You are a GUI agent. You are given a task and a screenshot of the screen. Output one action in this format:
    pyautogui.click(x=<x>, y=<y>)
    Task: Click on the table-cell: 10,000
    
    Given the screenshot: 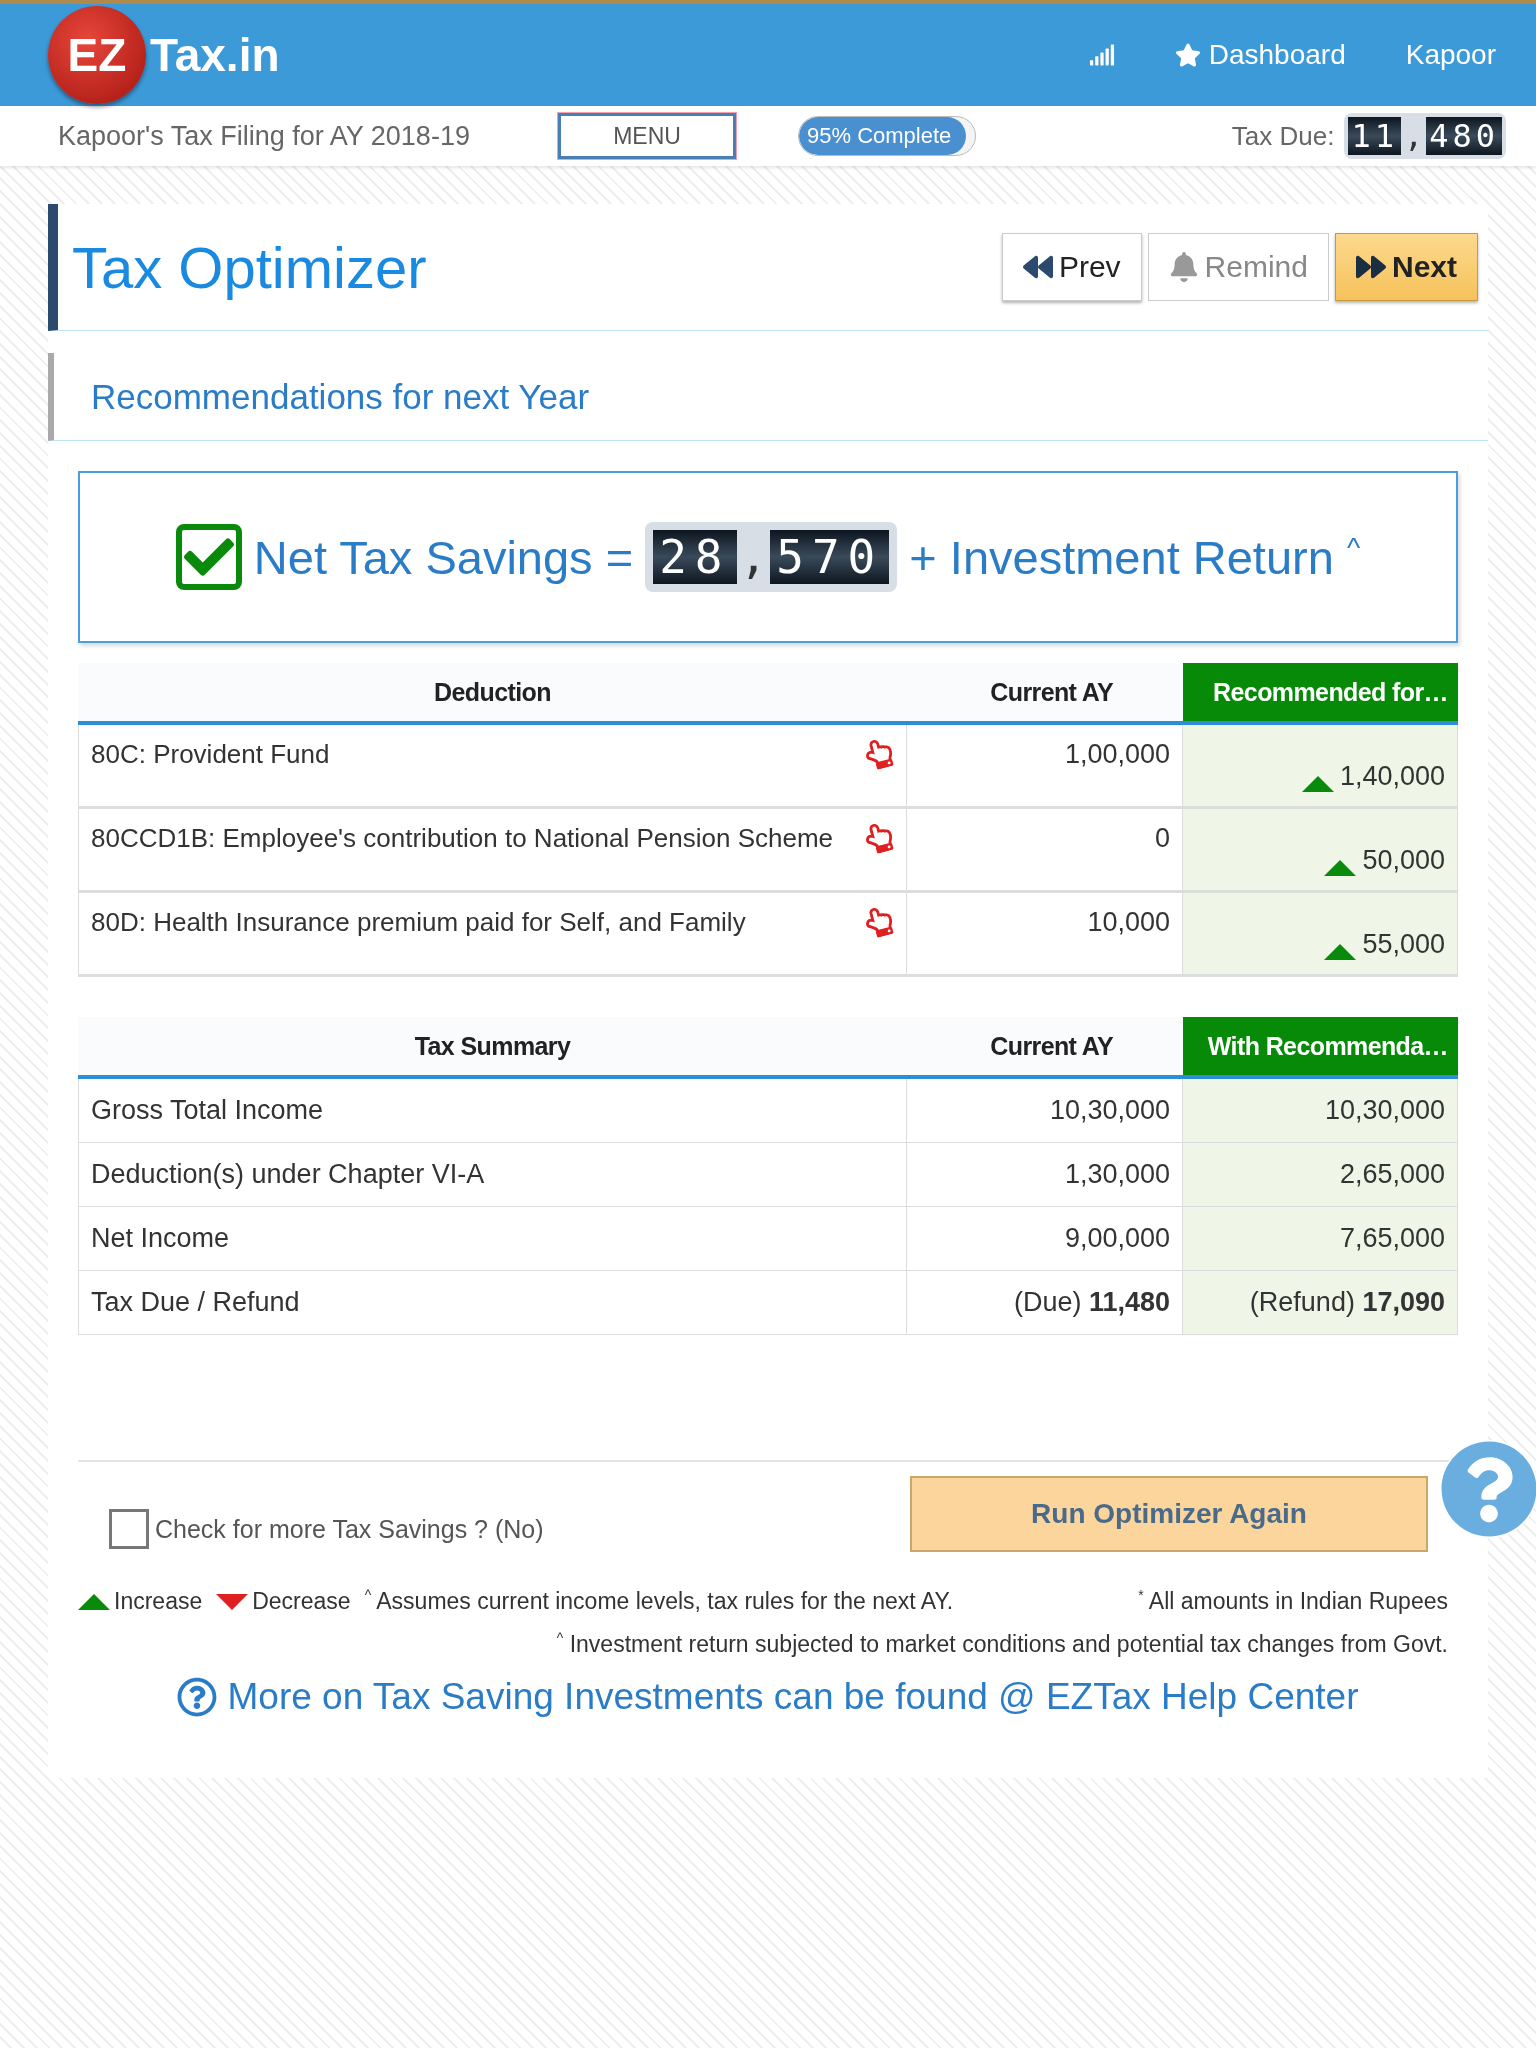 What is the action you would take?
    pyautogui.click(x=1045, y=935)
    